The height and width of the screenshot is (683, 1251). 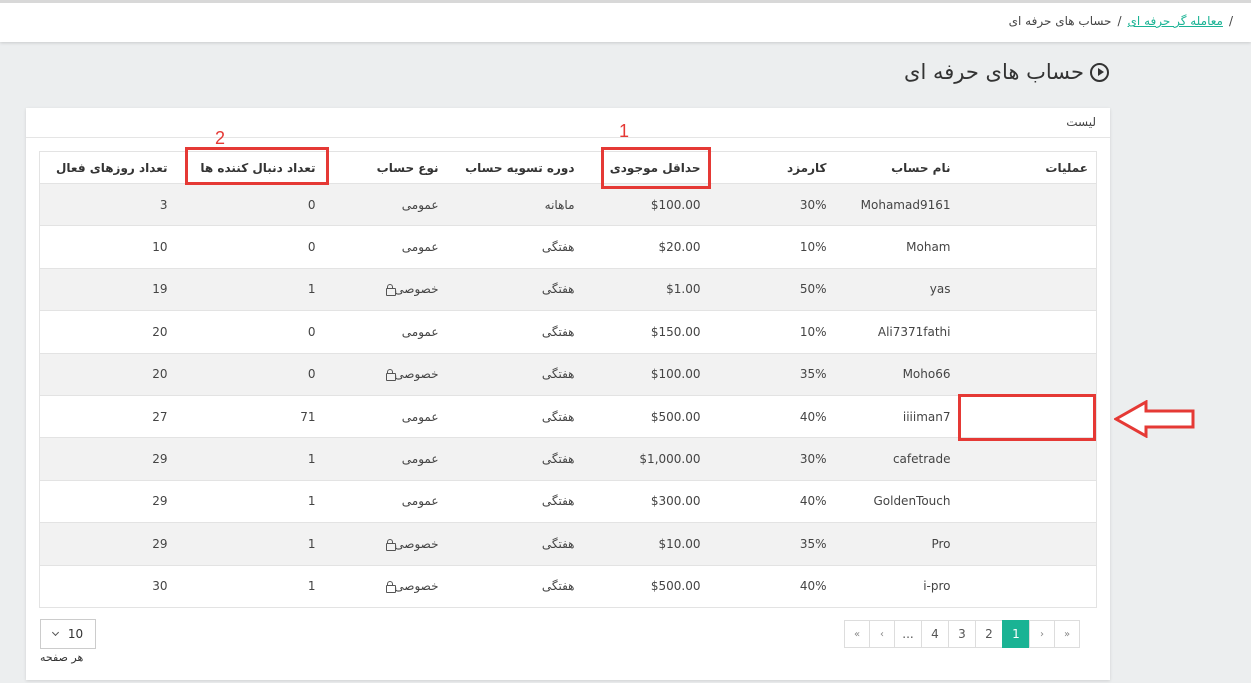 I want to click on cell-min-balance: $1.00, so click(x=645, y=290).